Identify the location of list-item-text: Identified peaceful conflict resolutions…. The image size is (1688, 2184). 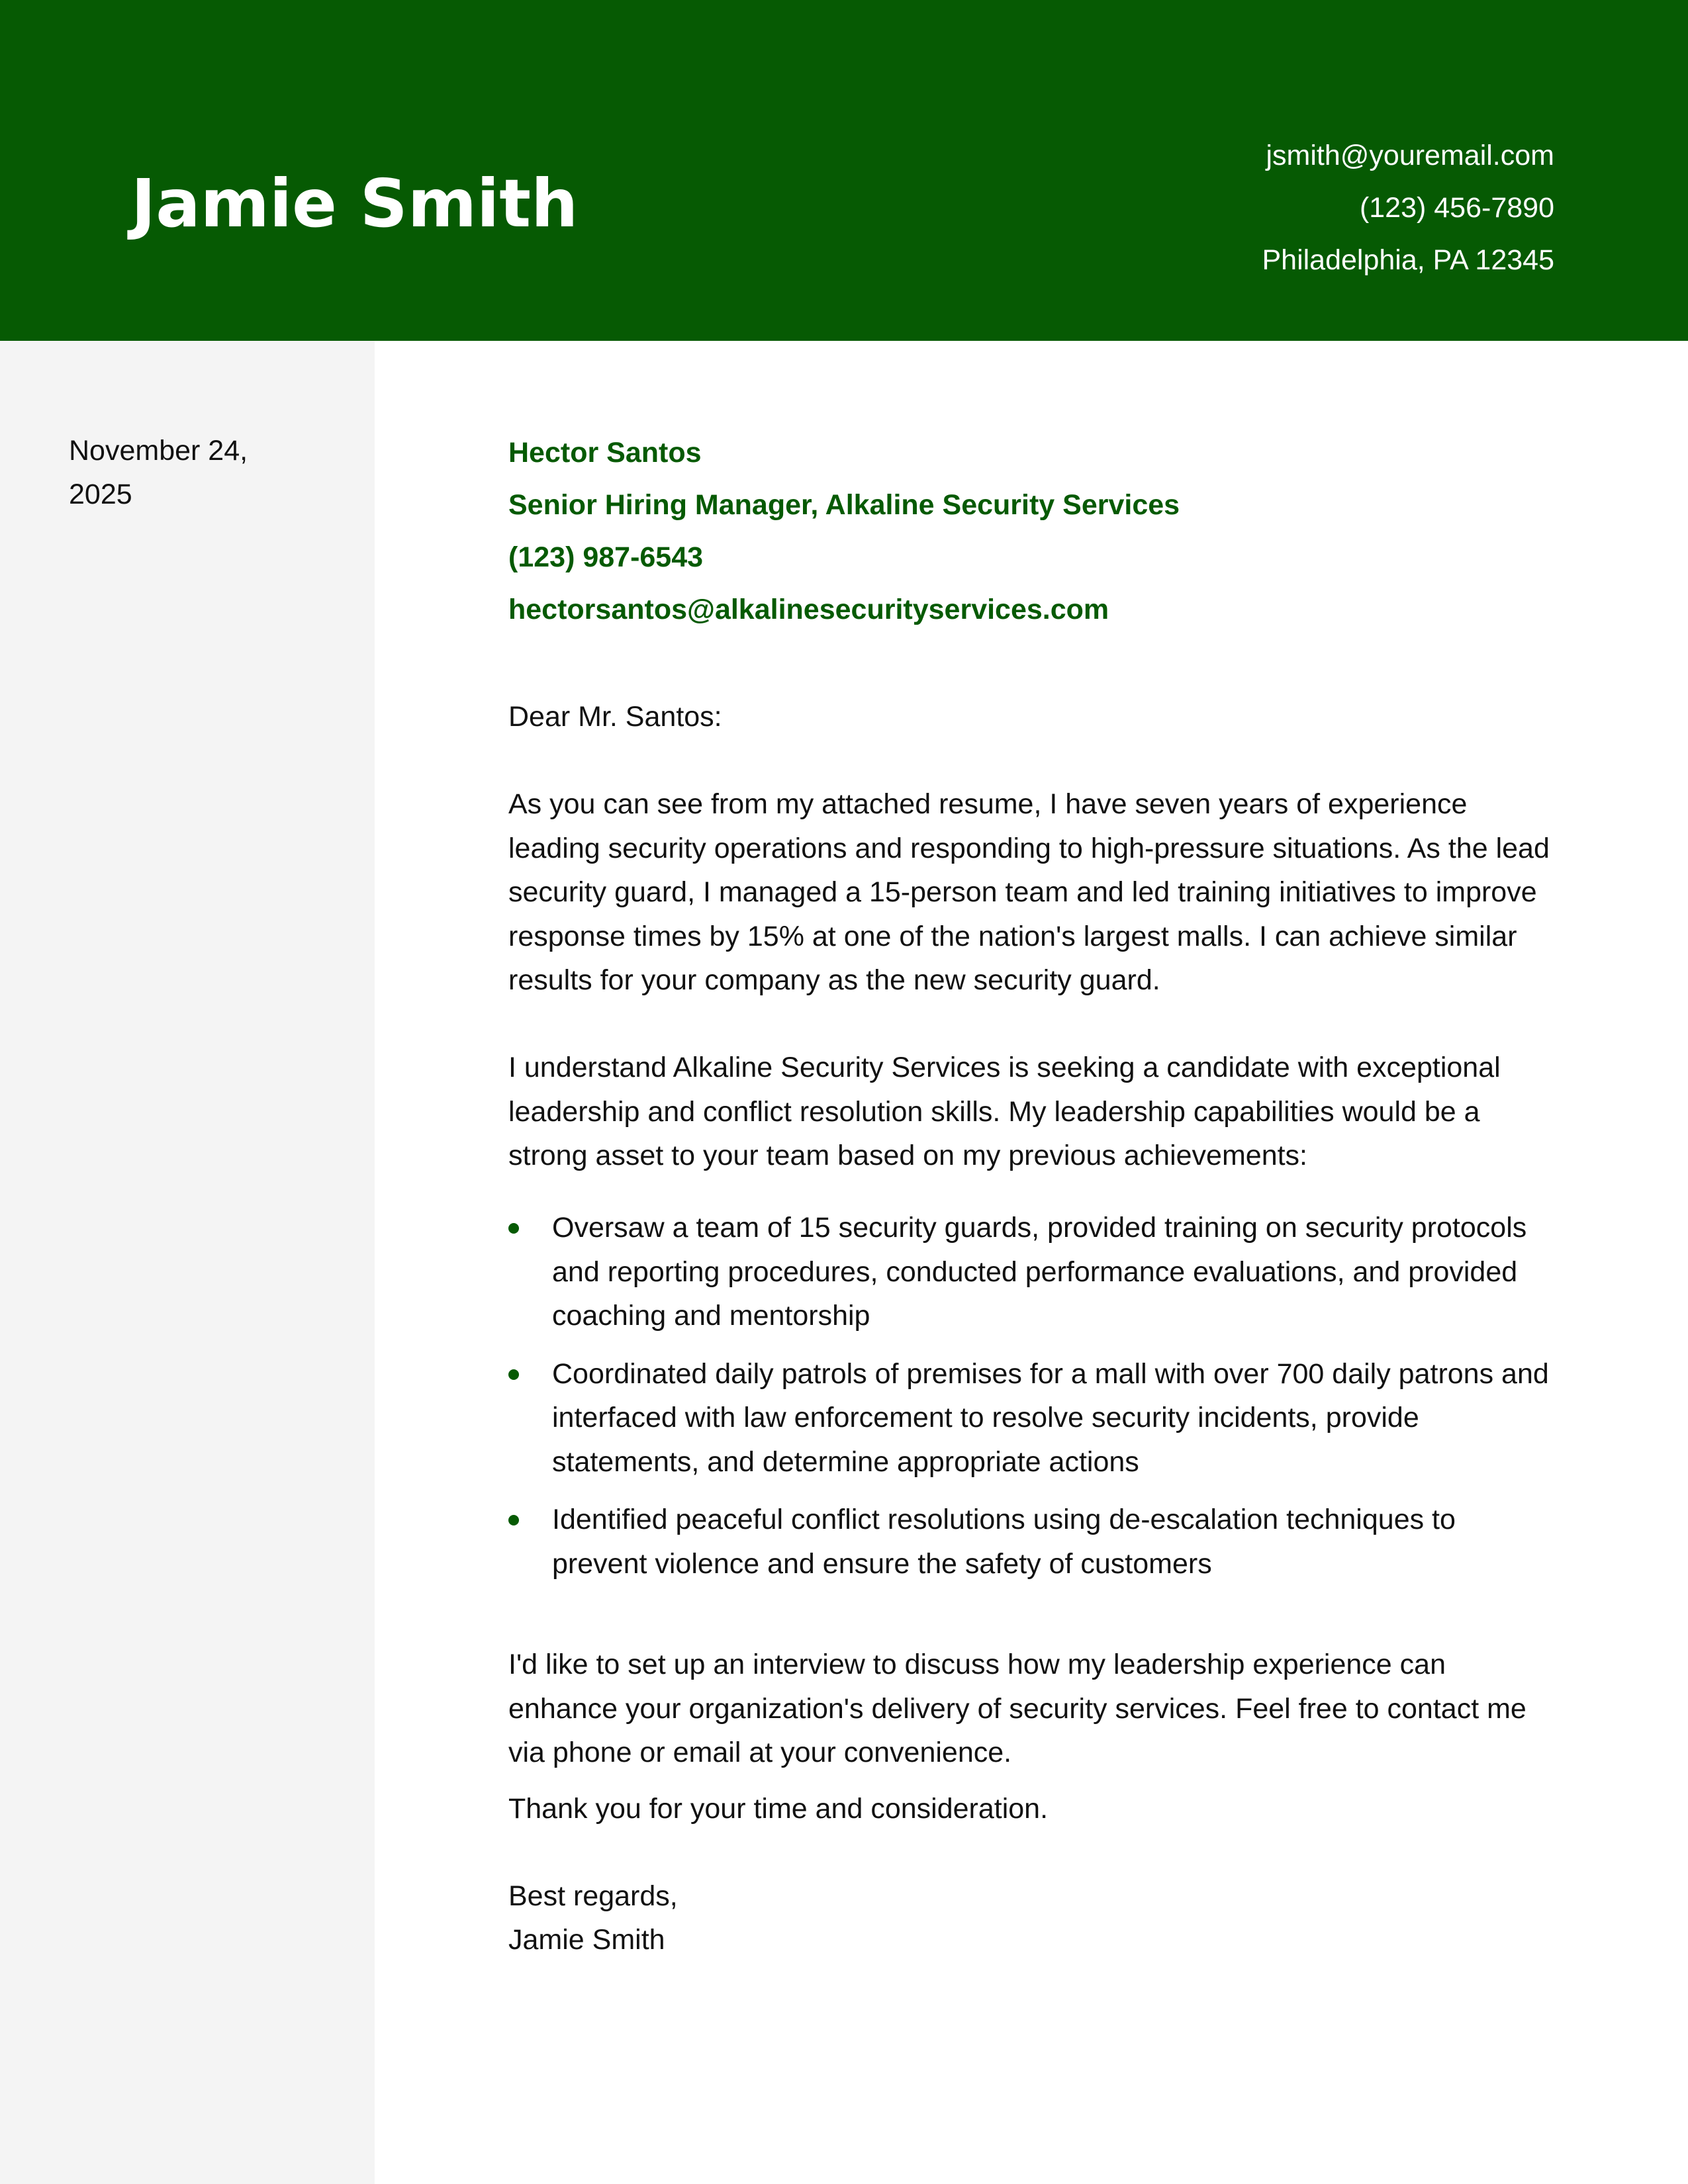
(1004, 1542).